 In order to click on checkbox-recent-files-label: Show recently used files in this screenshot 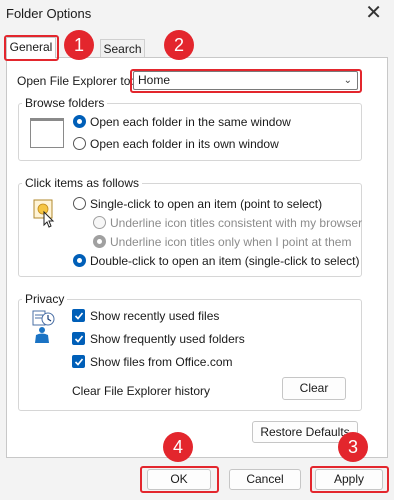, I will do `click(154, 316)`.